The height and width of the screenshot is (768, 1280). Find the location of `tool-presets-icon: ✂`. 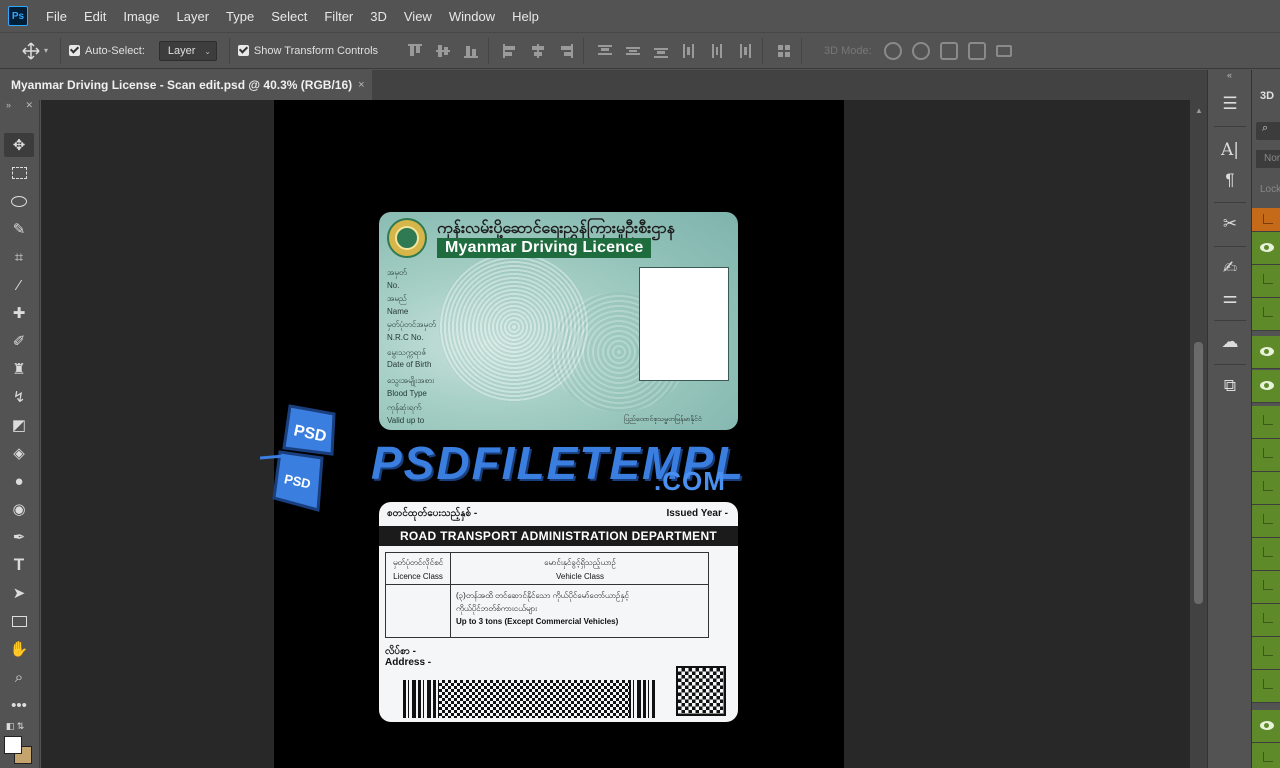

tool-presets-icon: ✂ is located at coordinates (1230, 224).